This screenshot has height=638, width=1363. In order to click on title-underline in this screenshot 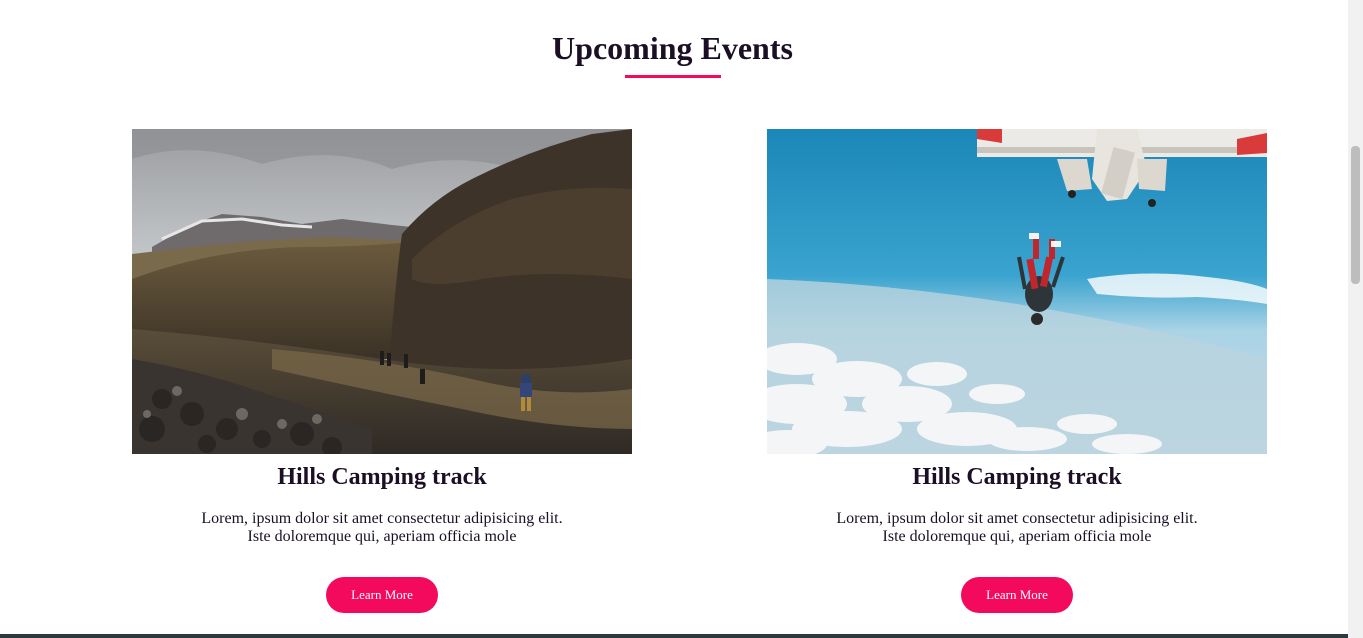, I will do `click(673, 76)`.